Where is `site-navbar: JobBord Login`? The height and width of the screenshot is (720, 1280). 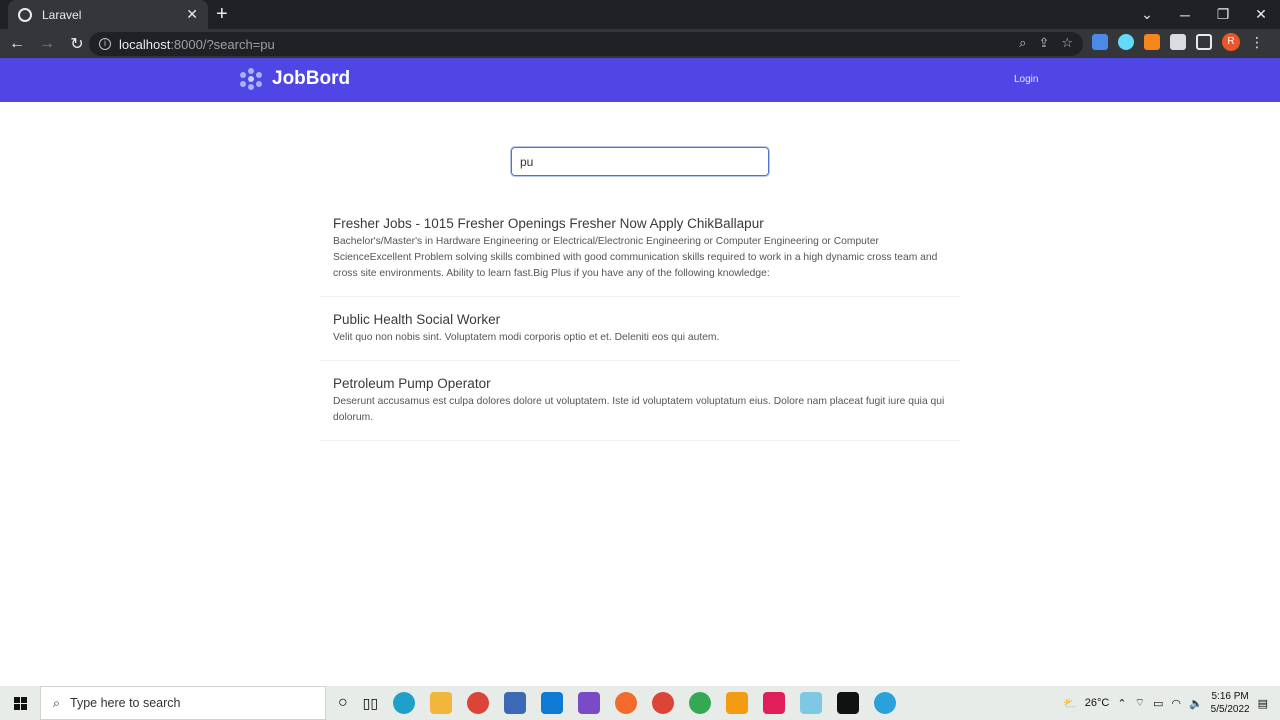 site-navbar: JobBord Login is located at coordinates (640, 80).